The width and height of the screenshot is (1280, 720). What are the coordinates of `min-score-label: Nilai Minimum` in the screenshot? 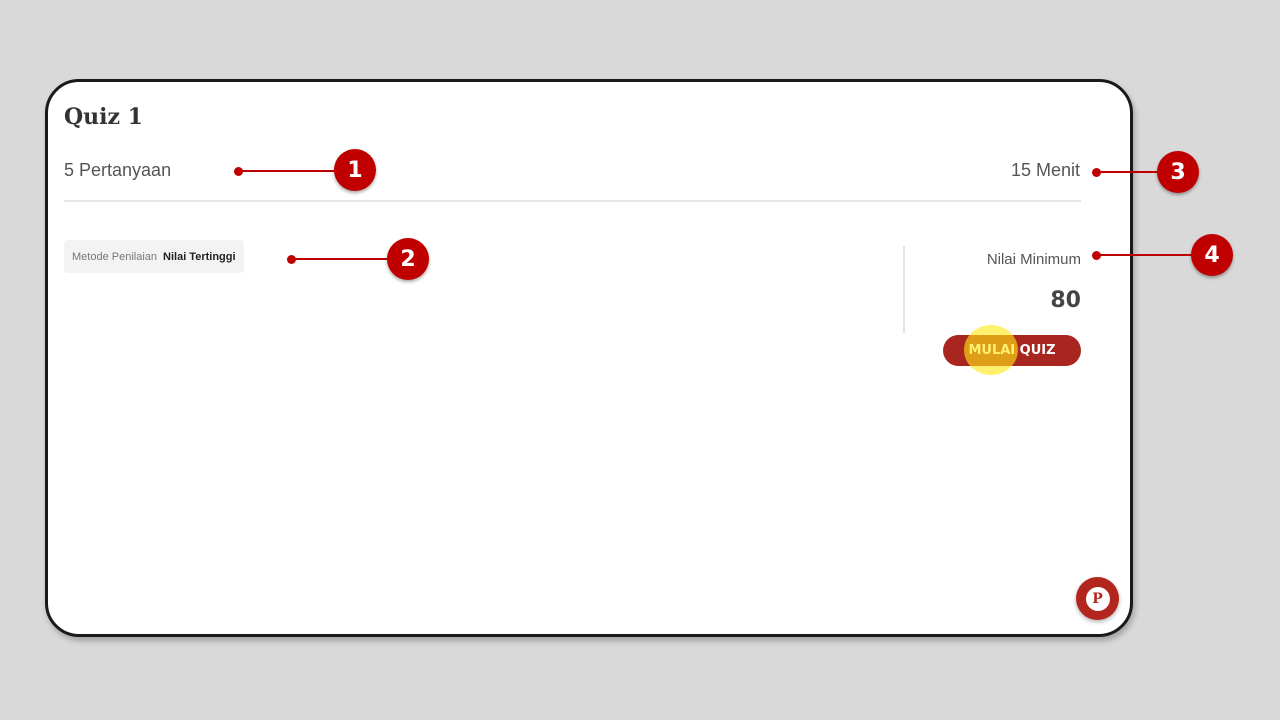 It's located at (1033, 259).